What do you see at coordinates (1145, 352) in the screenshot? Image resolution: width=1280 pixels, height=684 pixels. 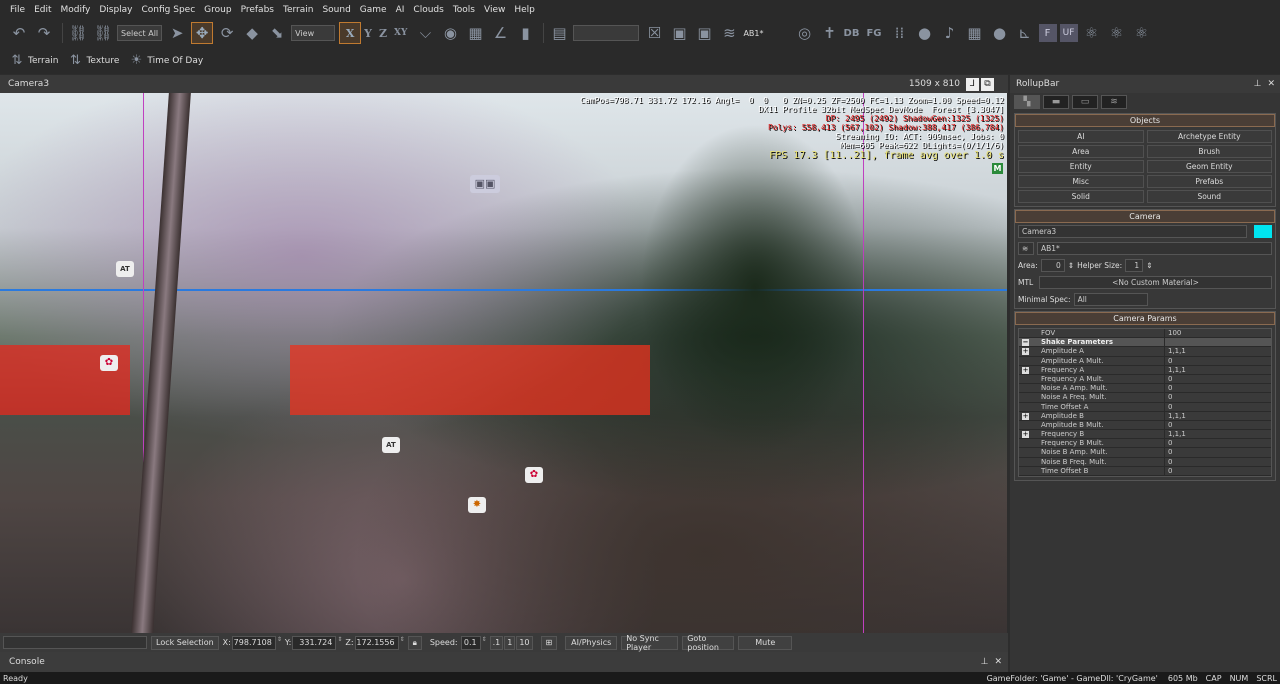 I see `property-row: + Amplitude A 1,1,1` at bounding box center [1145, 352].